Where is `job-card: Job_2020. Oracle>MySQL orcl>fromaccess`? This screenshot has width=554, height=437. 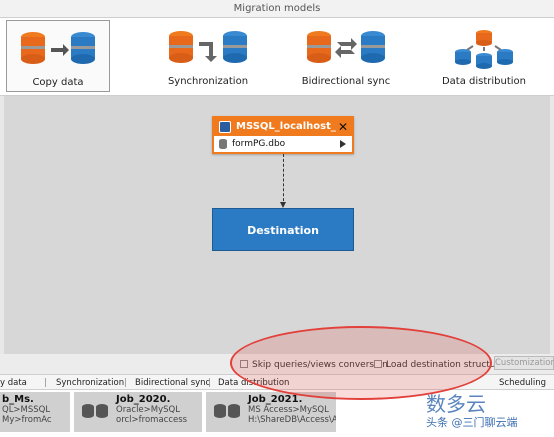
job-card: Job_2020. Oracle>MySQL orcl>fromaccess is located at coordinates (138, 412).